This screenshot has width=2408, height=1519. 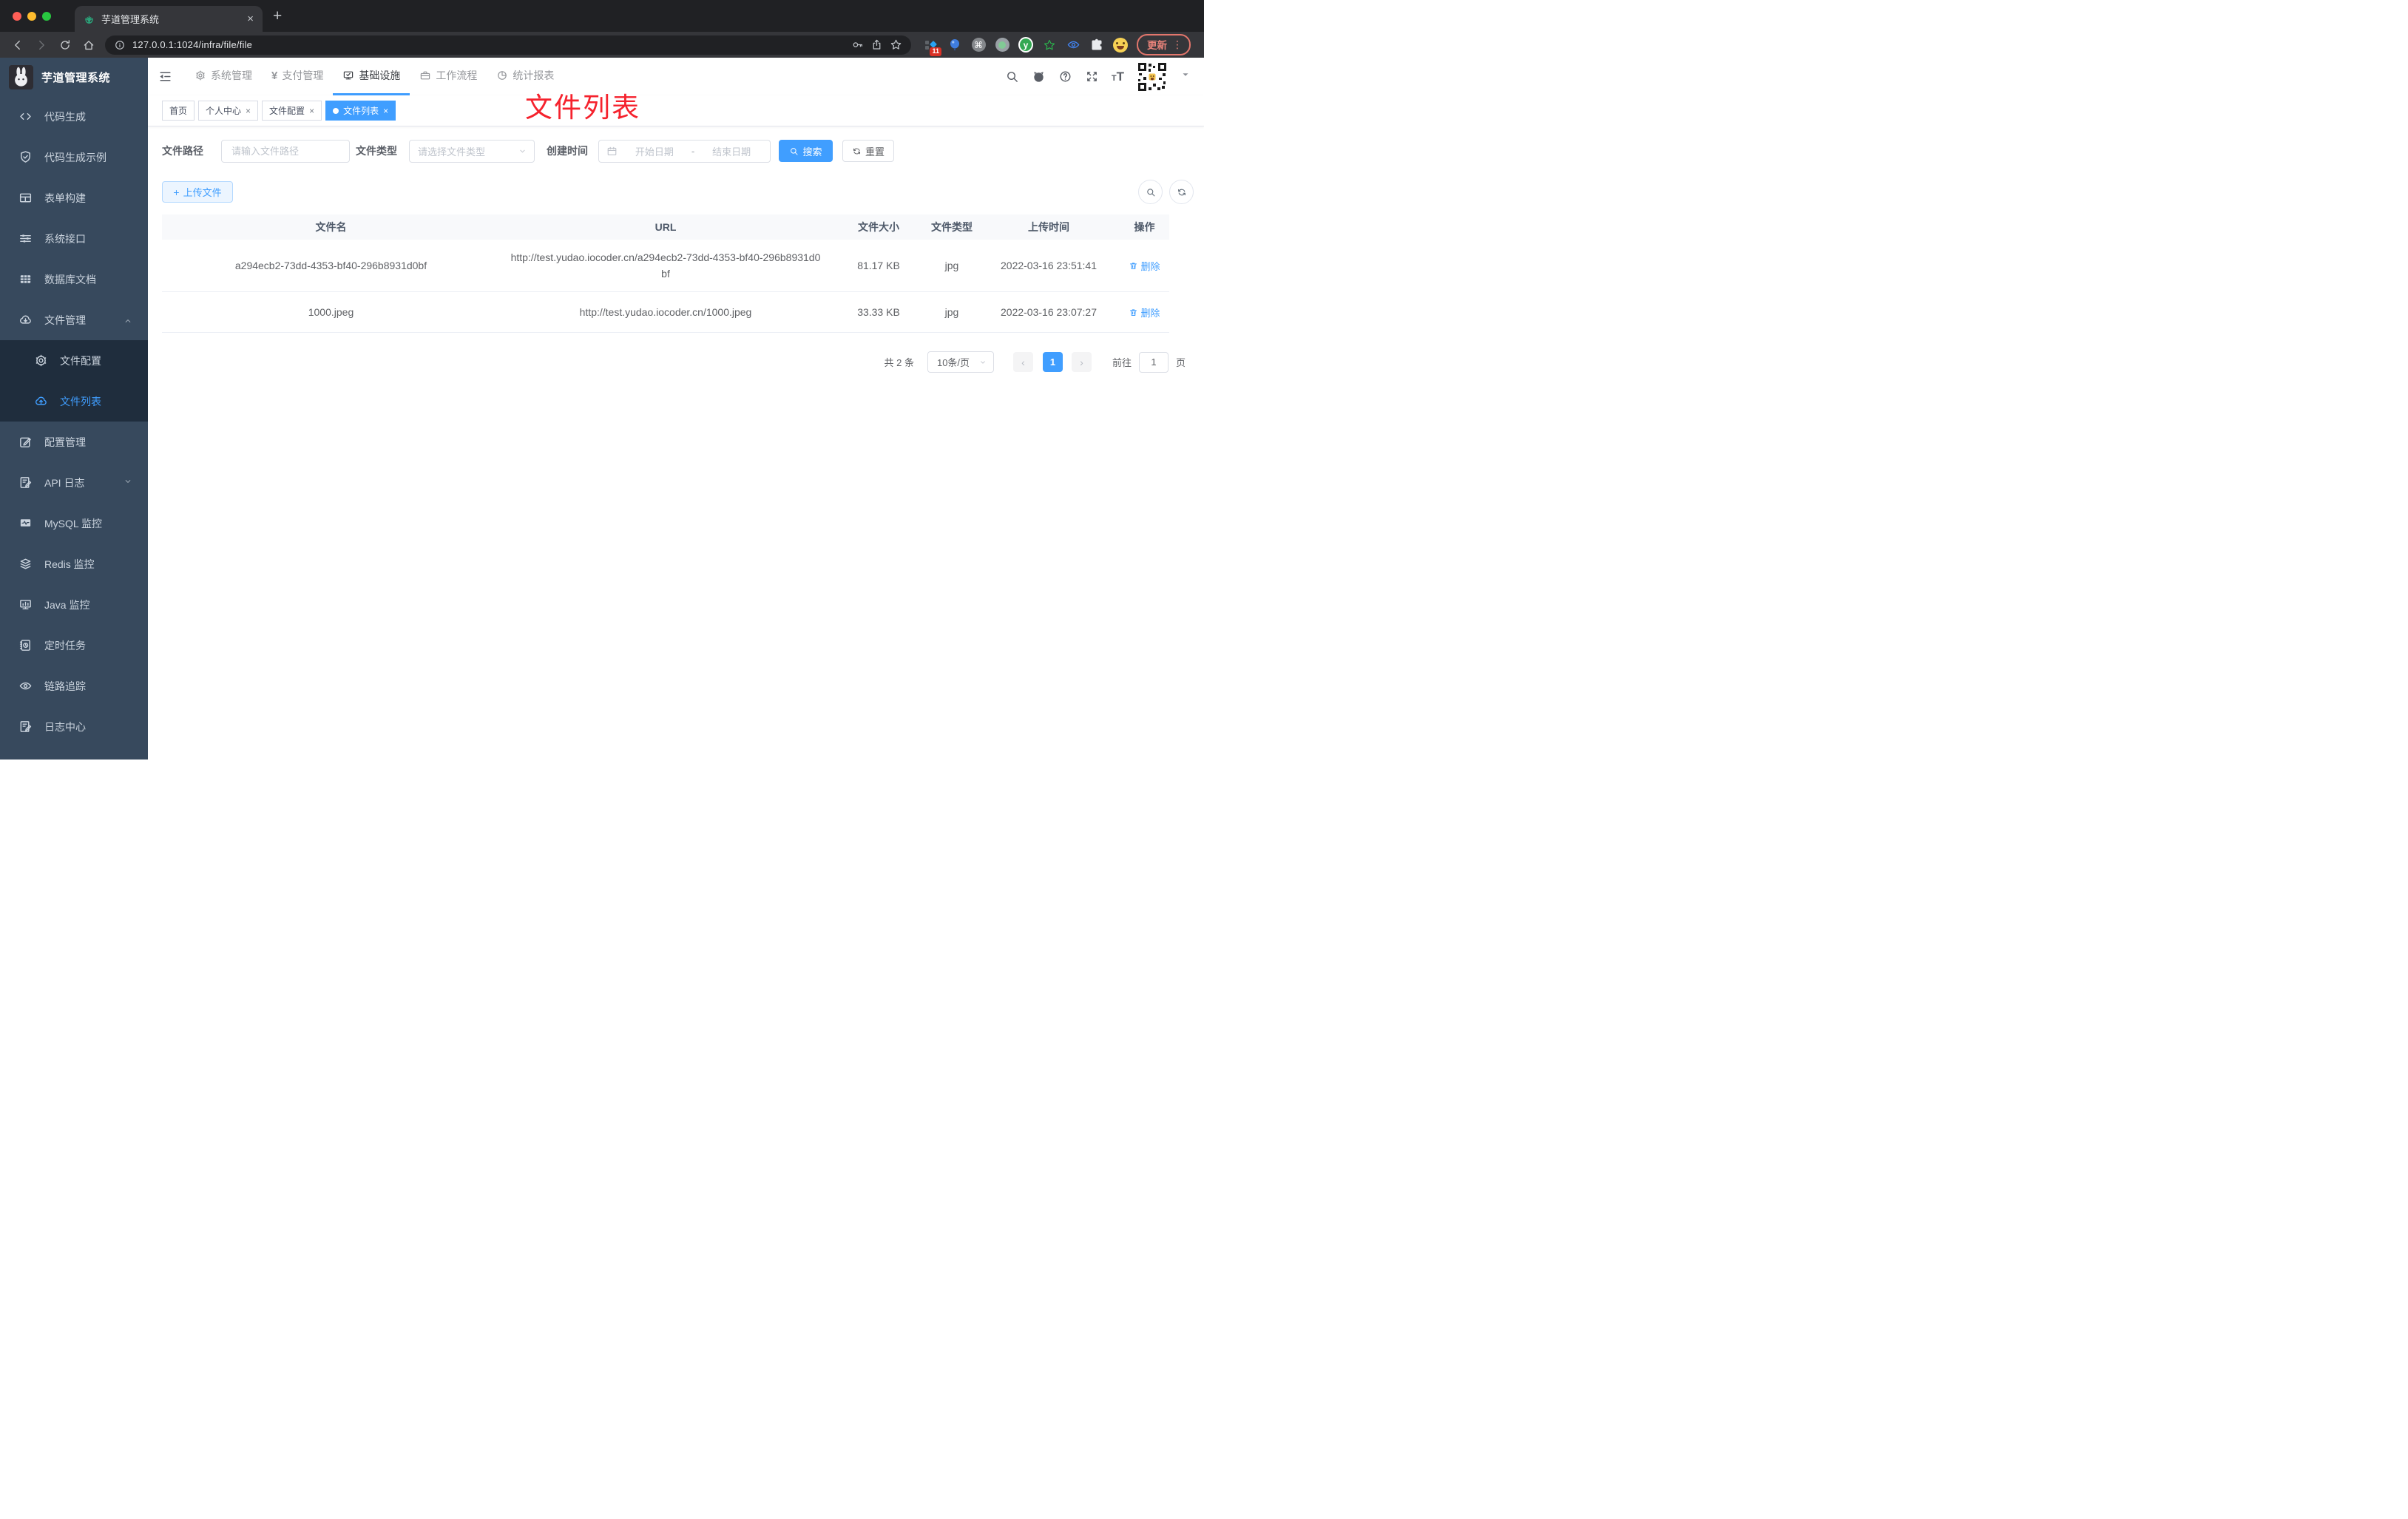 I want to click on briefcase-icon, so click(x=425, y=75).